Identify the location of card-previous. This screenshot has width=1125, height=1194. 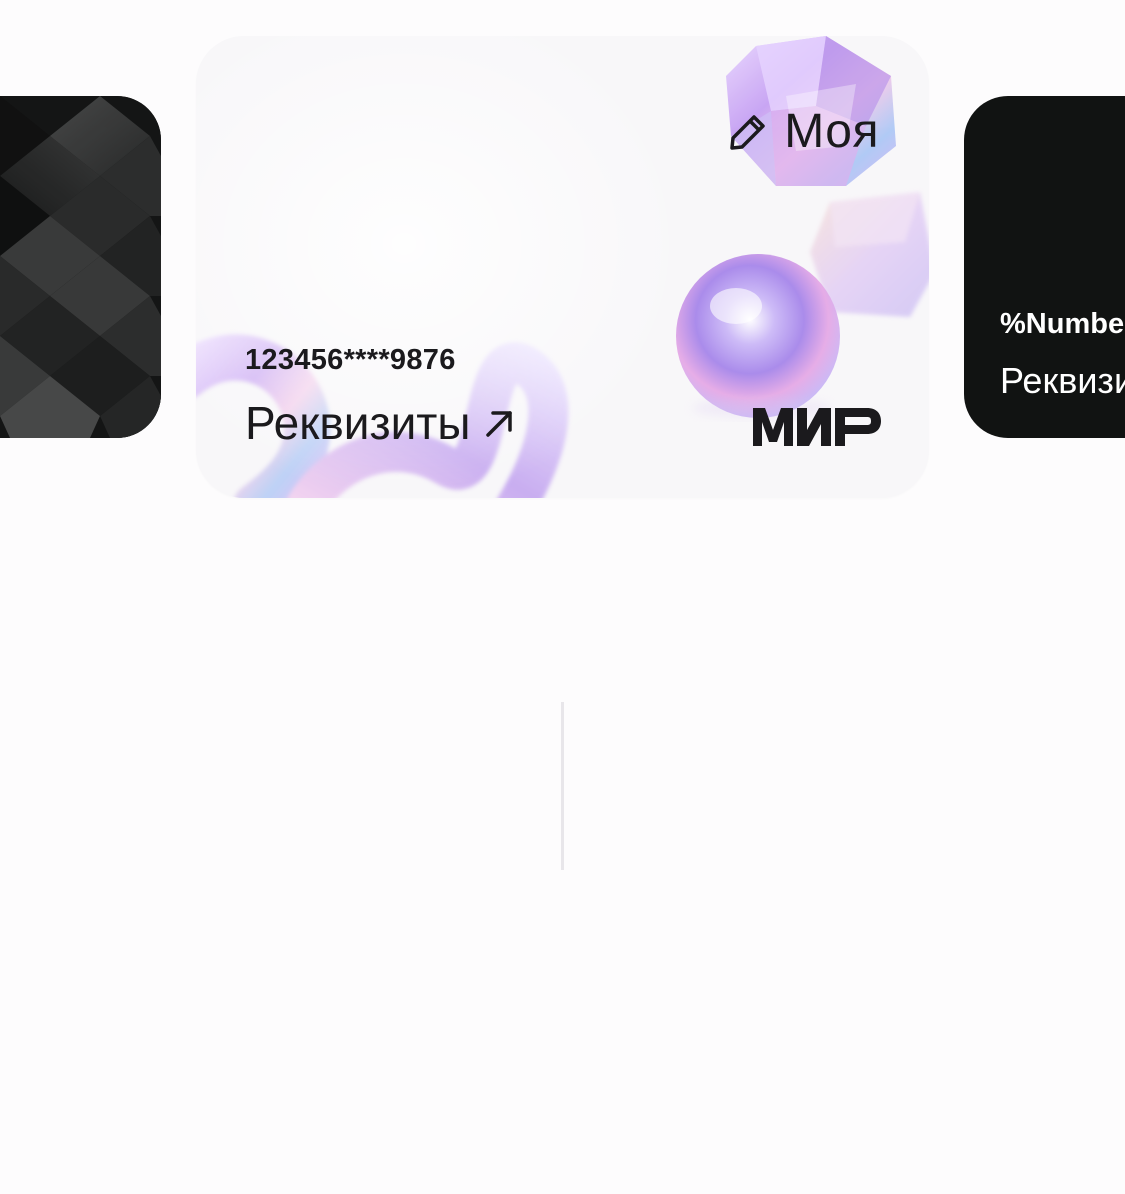
(80, 267).